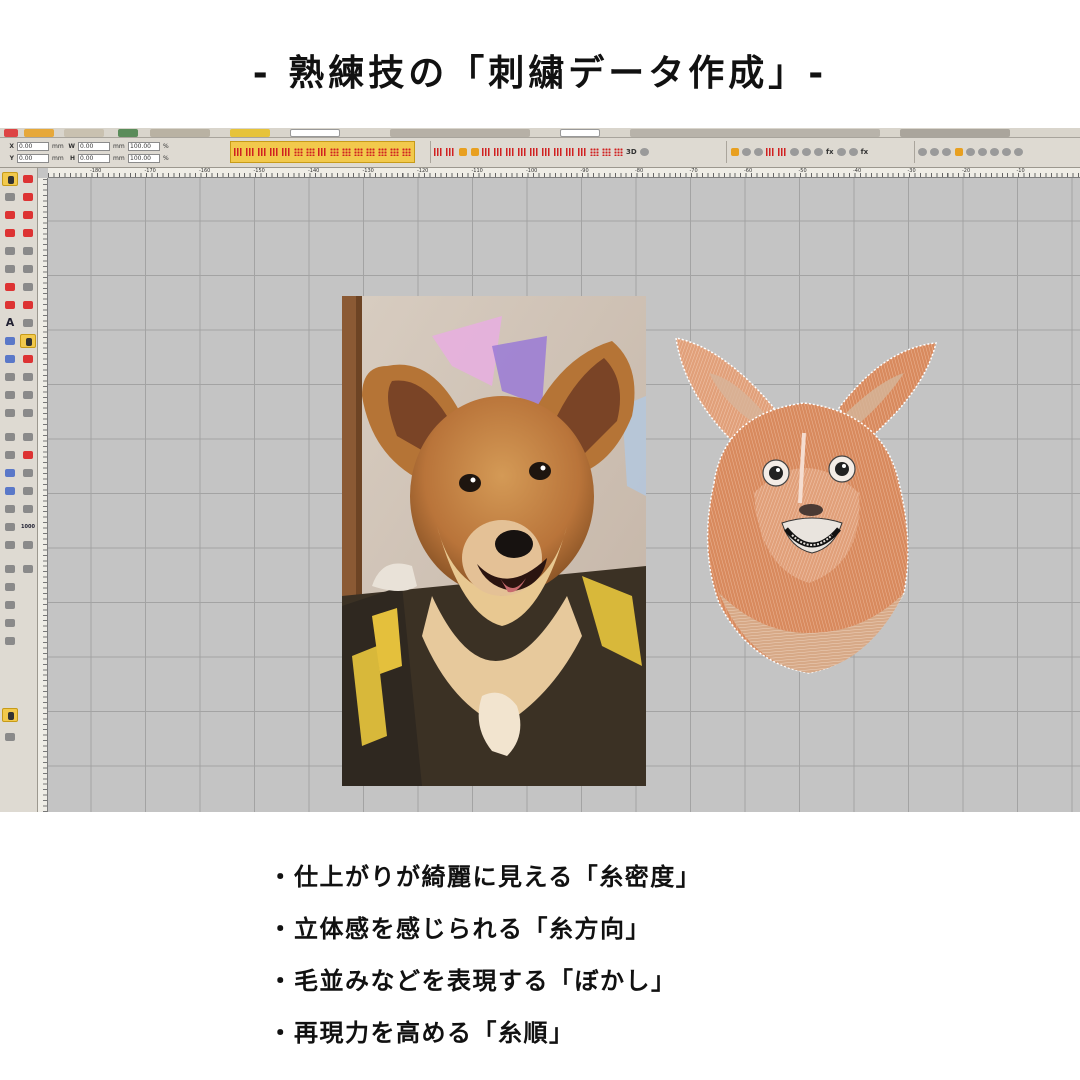 The width and height of the screenshot is (1080, 1080). Describe the element at coordinates (10, 623) in the screenshot. I see `line-tool` at that location.